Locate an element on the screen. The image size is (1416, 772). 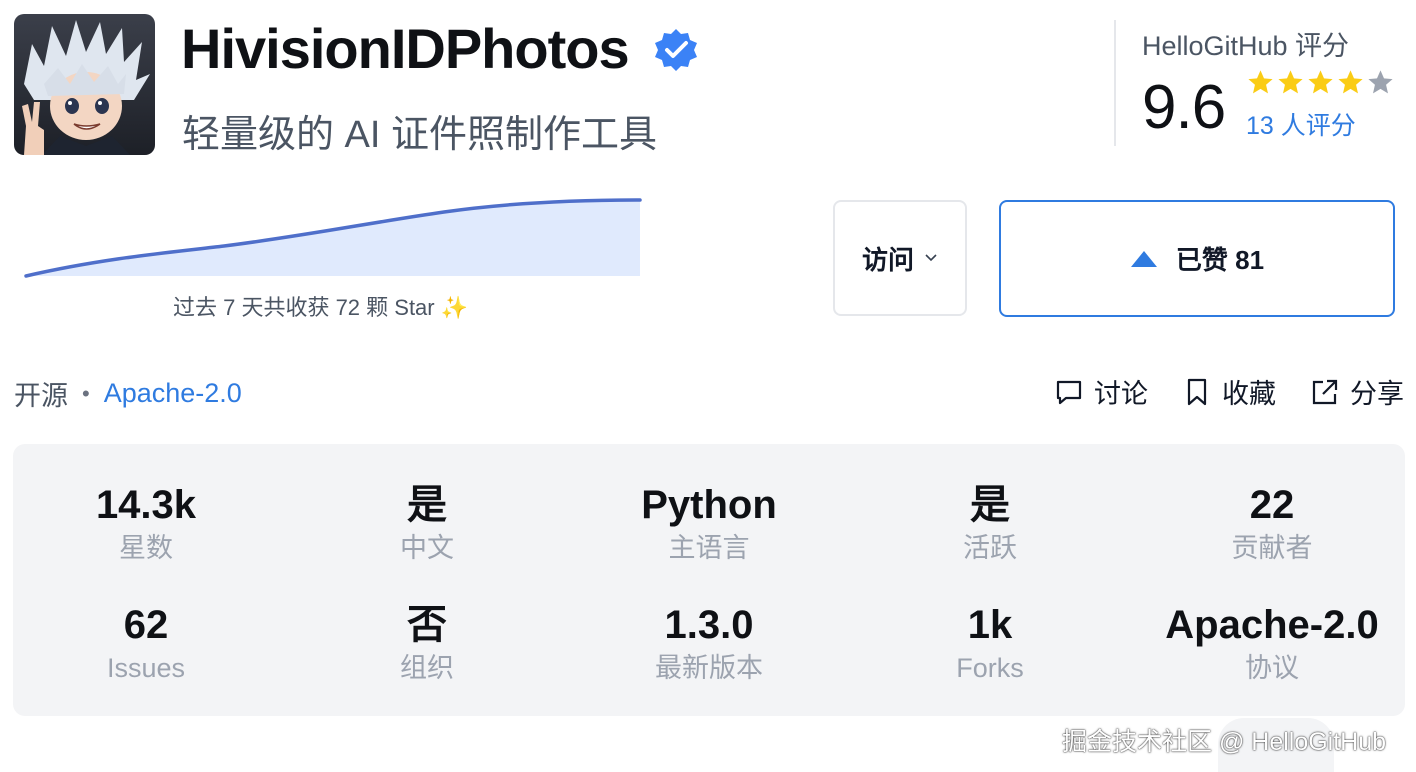
stat-value: 22 is located at coordinates (1272, 505).